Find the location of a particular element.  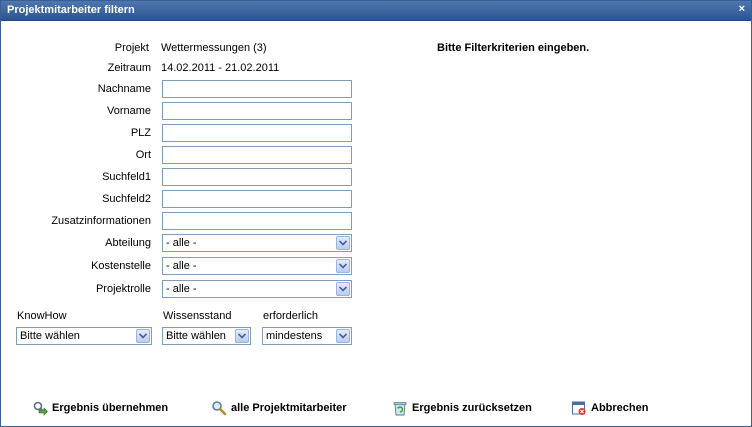

wissensstand-select: Bitte wählen is located at coordinates (206, 336).